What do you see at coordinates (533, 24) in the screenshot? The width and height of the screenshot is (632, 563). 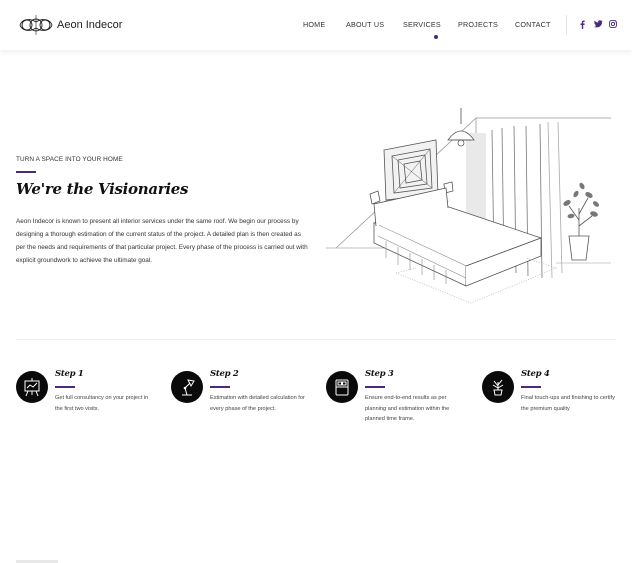 I see `nav-item-contact: CONTACT` at bounding box center [533, 24].